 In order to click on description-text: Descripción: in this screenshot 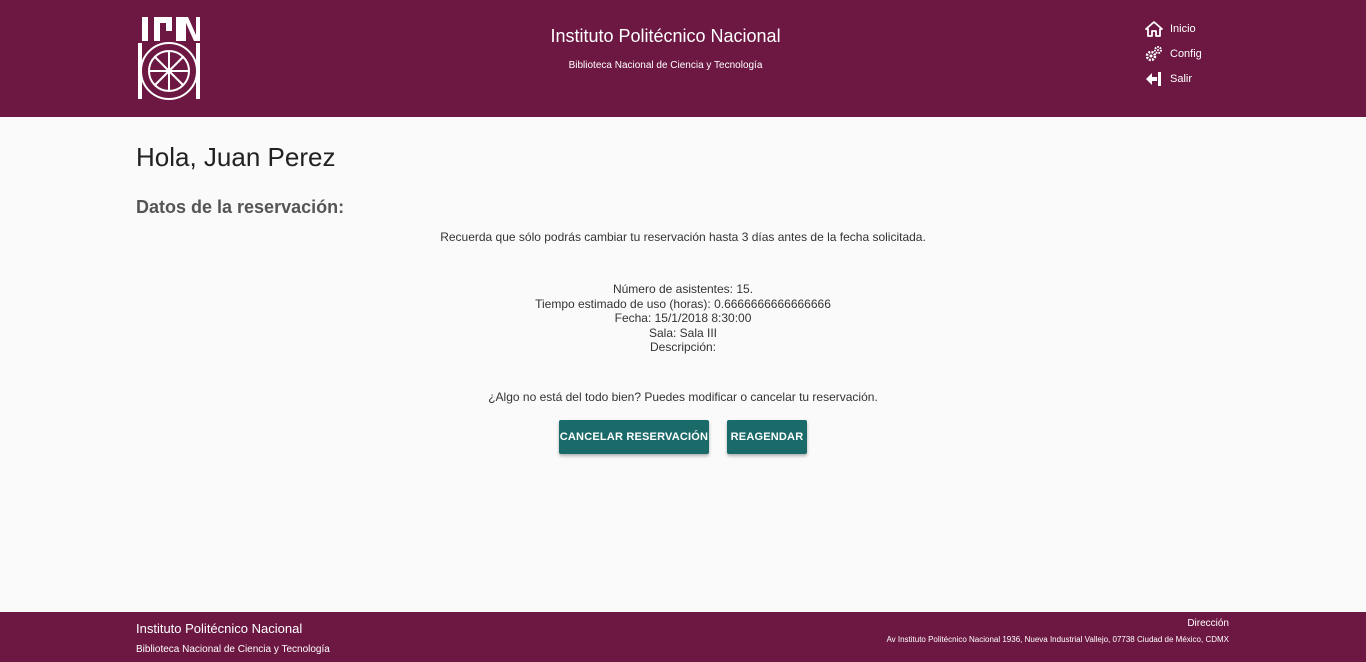, I will do `click(683, 347)`.